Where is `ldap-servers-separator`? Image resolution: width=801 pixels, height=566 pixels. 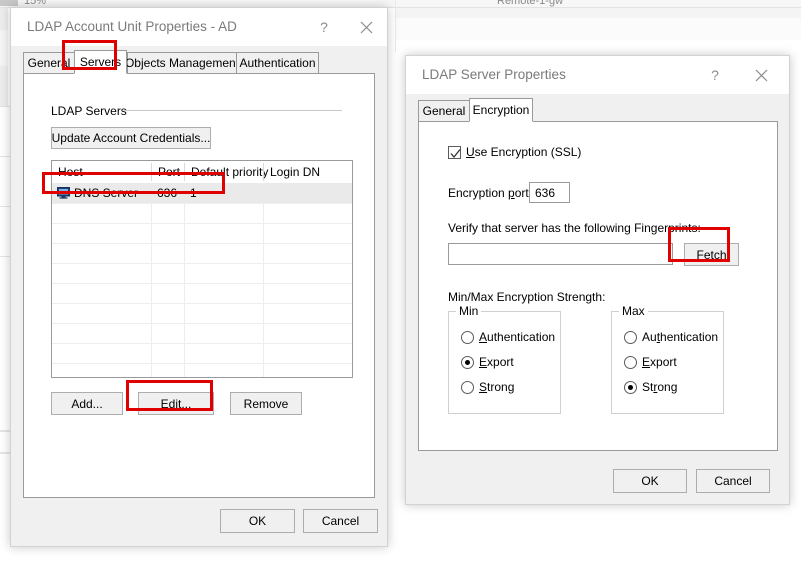
ldap-servers-separator is located at coordinates (233, 110).